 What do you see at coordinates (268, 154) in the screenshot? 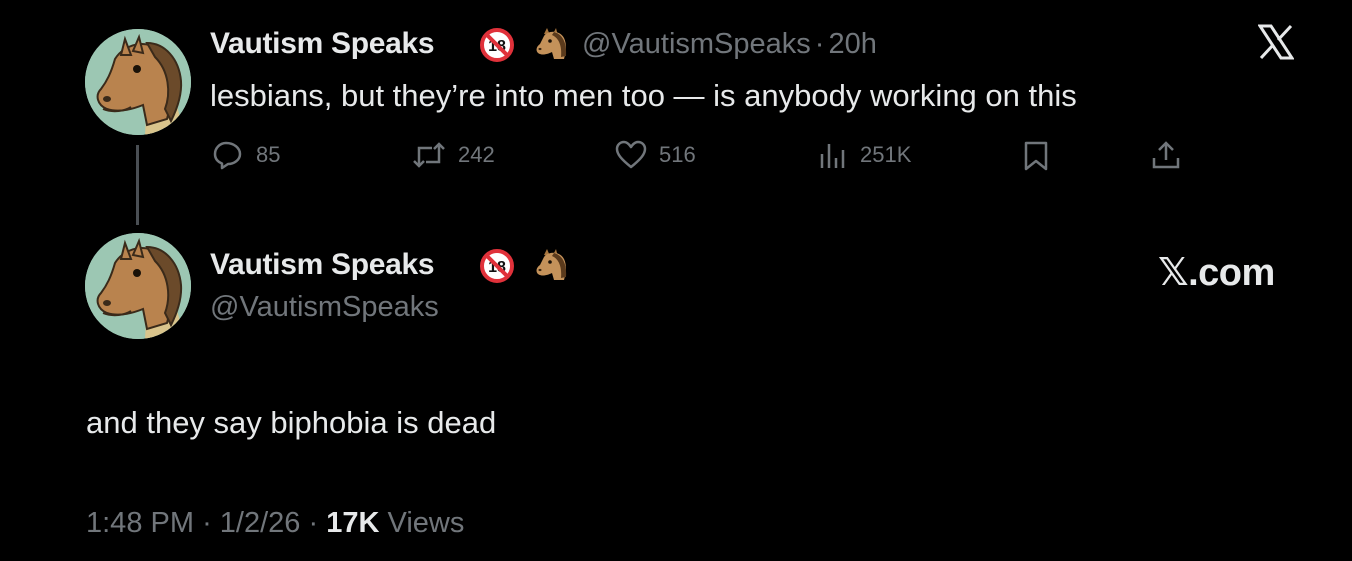
I see `reply-count: 85` at bounding box center [268, 154].